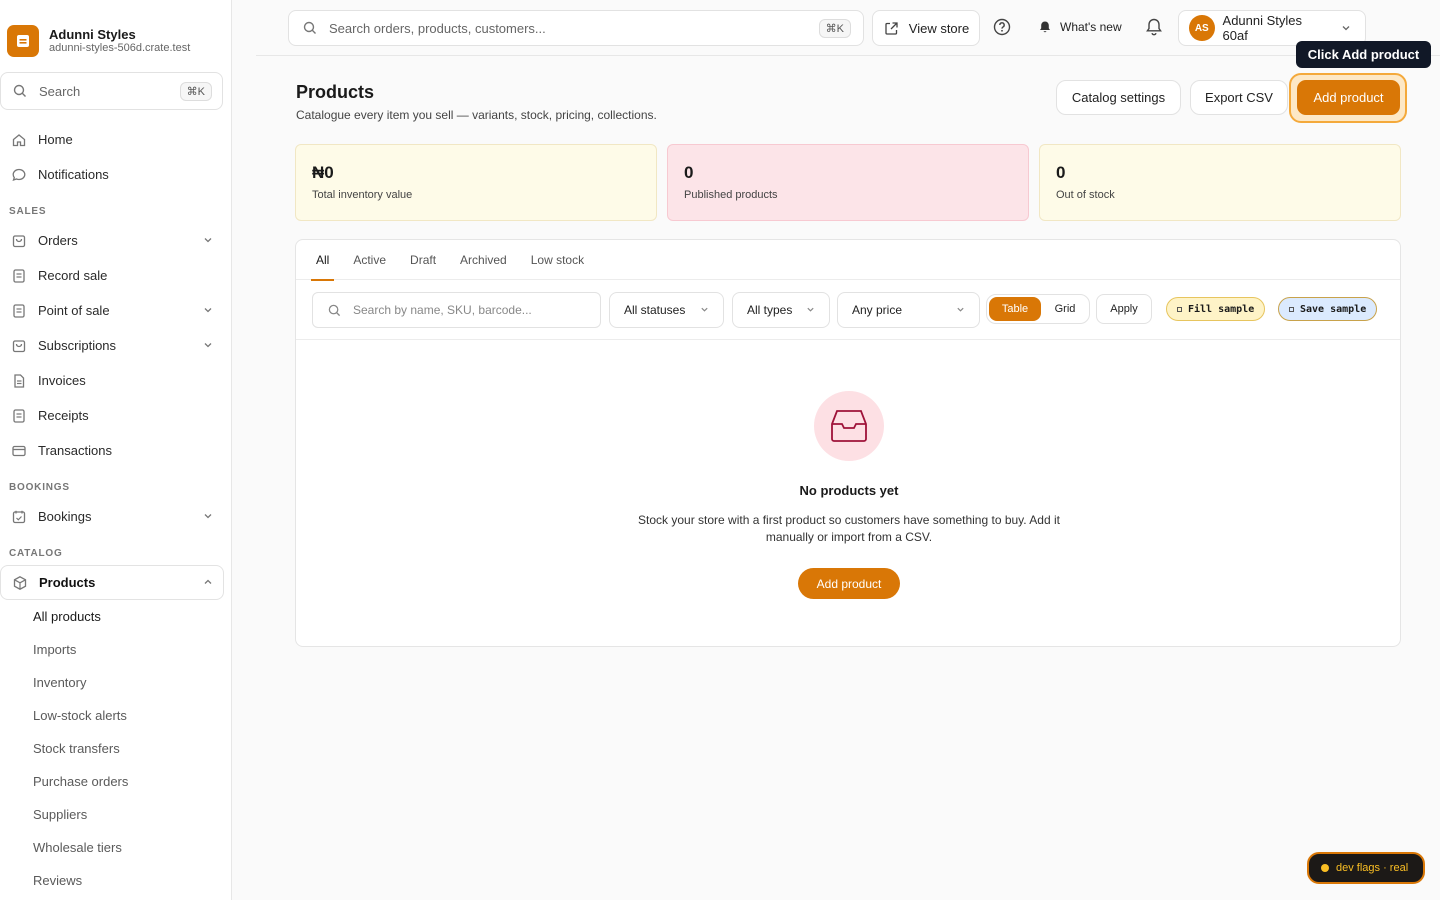 The image size is (1440, 900). I want to click on inbox-icon, so click(849, 426).